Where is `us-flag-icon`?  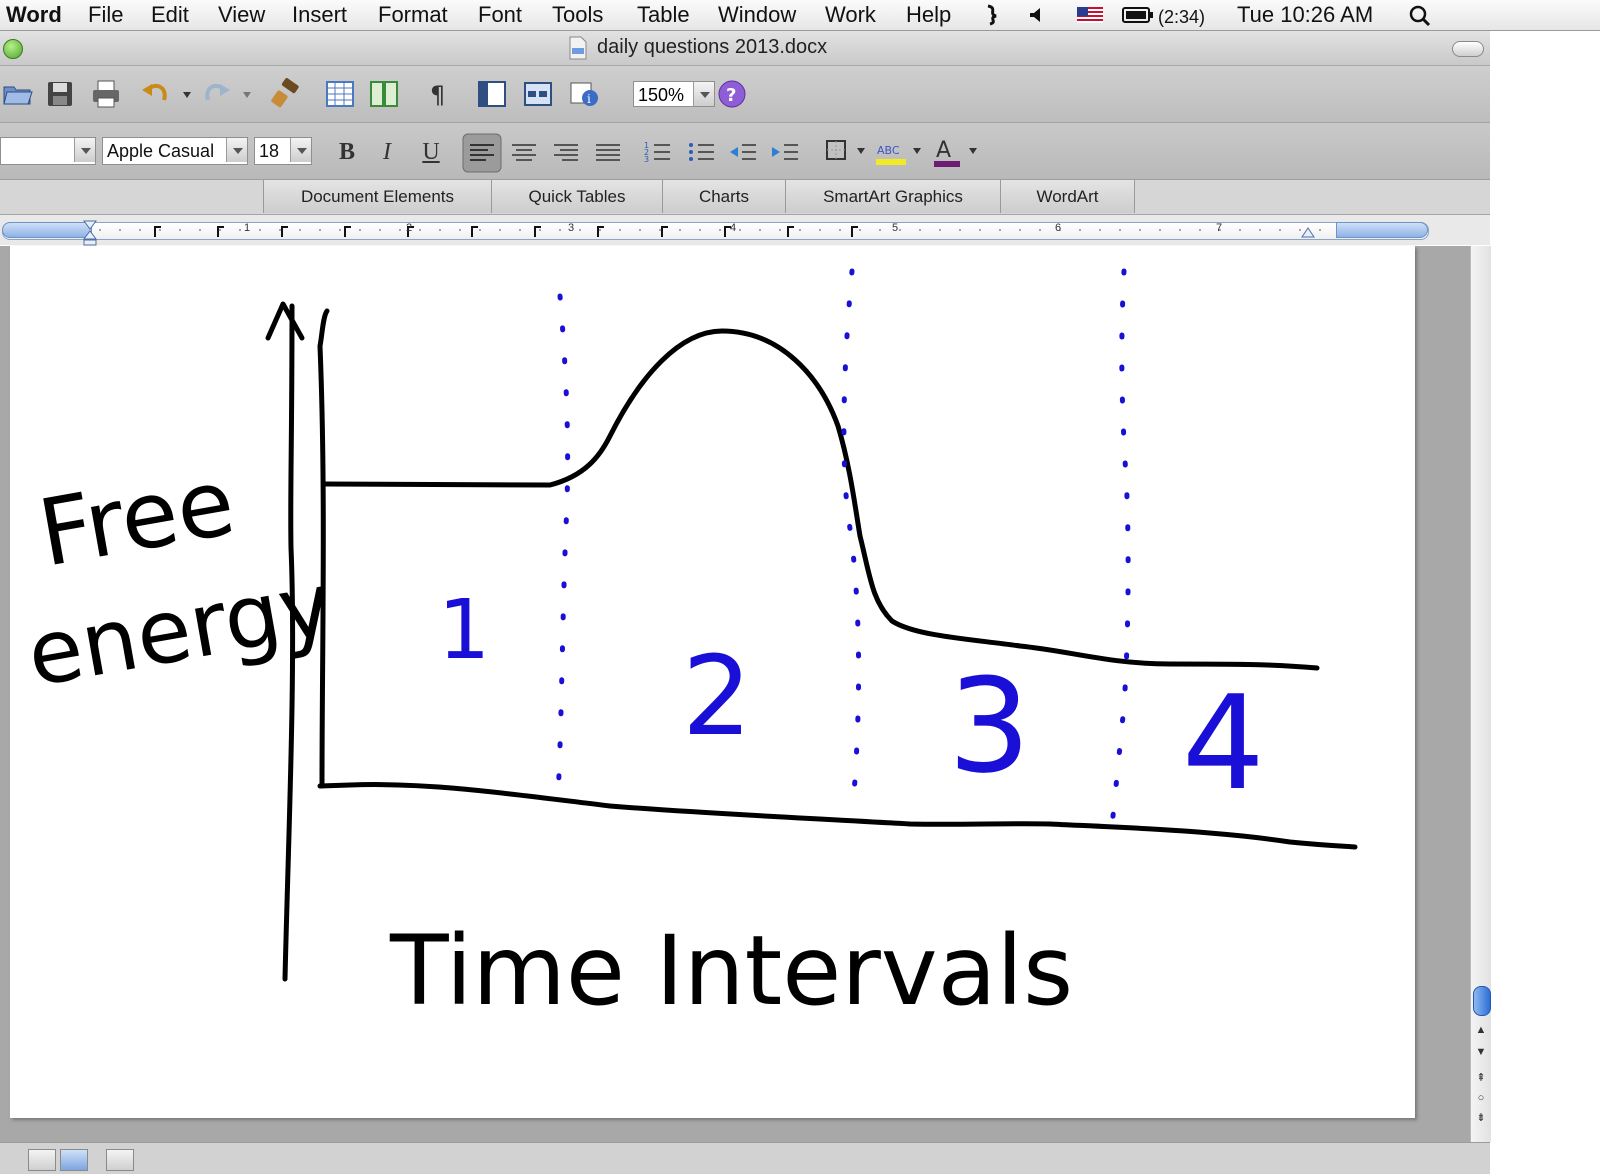
us-flag-icon is located at coordinates (1090, 15).